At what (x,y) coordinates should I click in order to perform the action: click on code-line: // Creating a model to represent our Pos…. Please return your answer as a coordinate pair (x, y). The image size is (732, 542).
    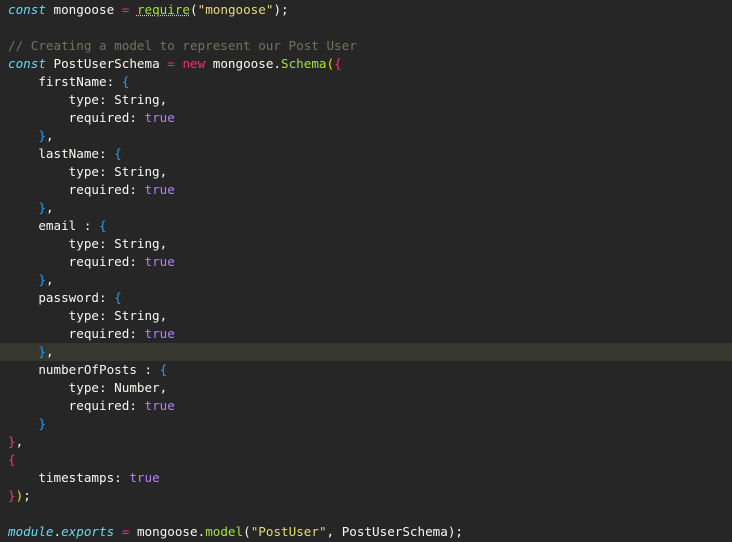
    Looking at the image, I should click on (366, 46).